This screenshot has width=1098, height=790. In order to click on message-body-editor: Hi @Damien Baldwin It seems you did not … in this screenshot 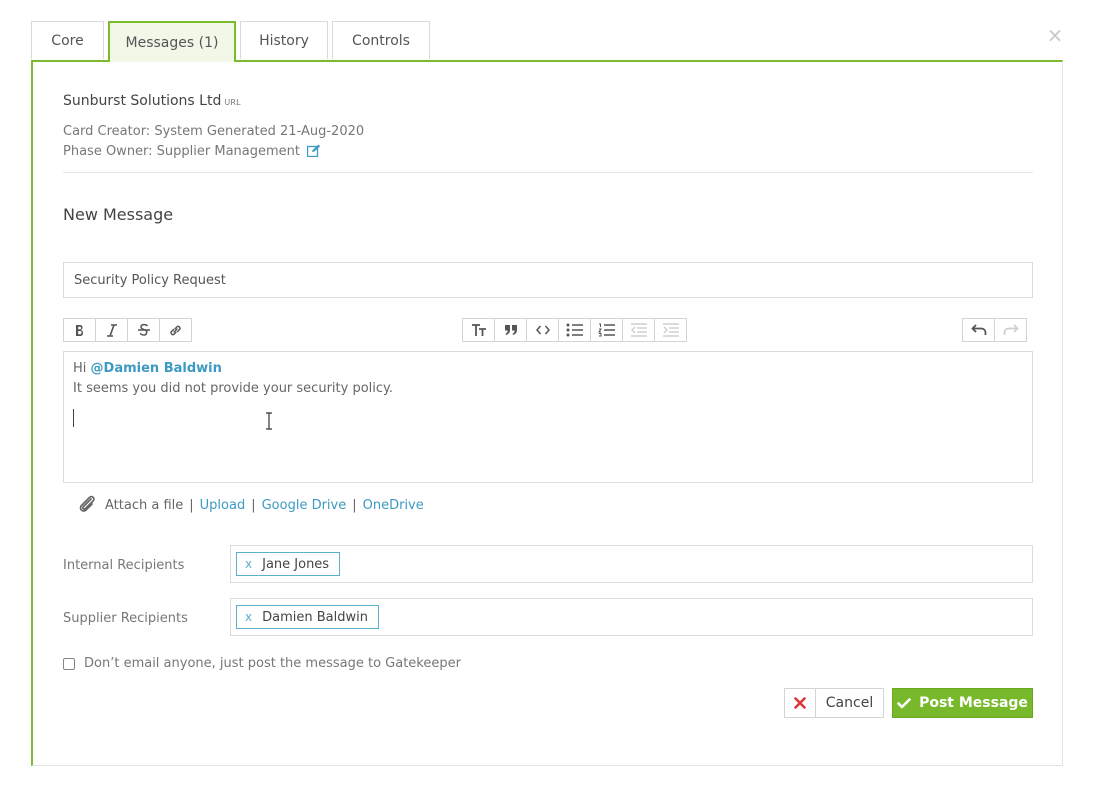, I will do `click(548, 417)`.